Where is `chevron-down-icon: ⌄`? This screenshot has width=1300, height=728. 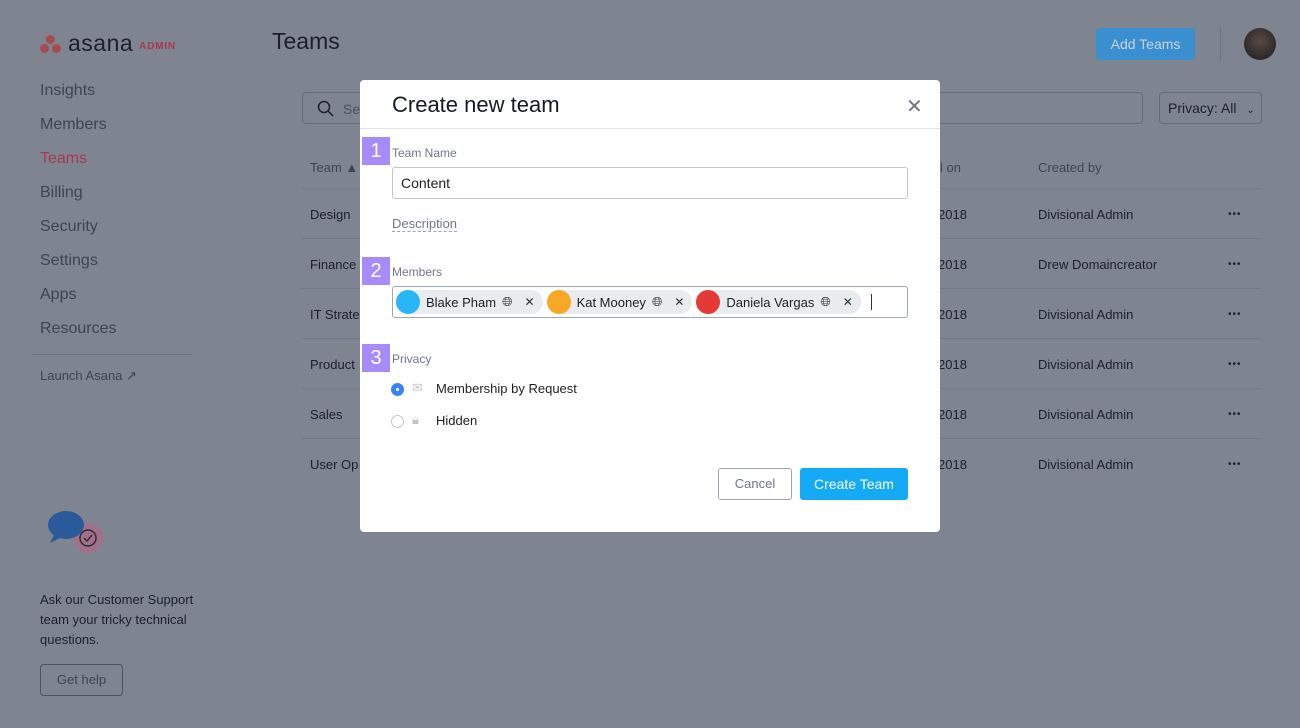
chevron-down-icon: ⌄ is located at coordinates (1250, 110).